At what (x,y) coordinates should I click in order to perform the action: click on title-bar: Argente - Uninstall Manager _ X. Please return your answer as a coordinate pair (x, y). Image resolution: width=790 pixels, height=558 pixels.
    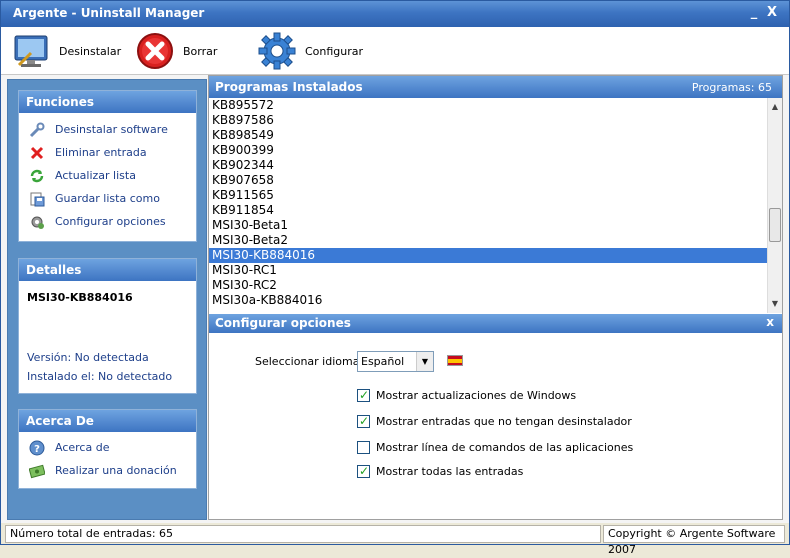
    Looking at the image, I should click on (395, 14).